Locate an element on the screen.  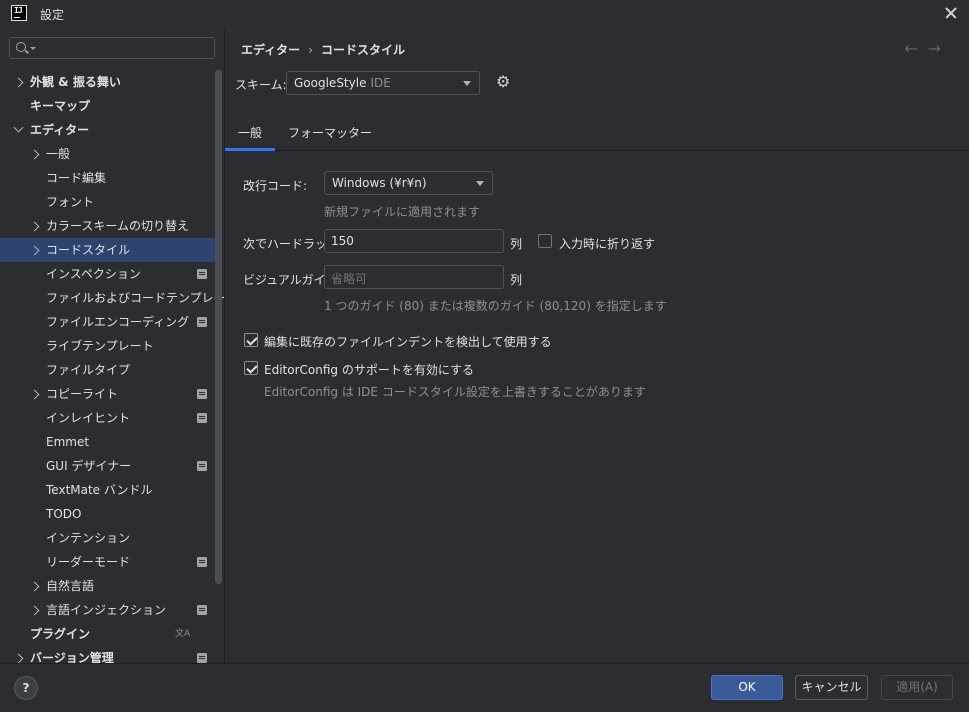
sidebar-item: コード編集 is located at coordinates (107, 178).